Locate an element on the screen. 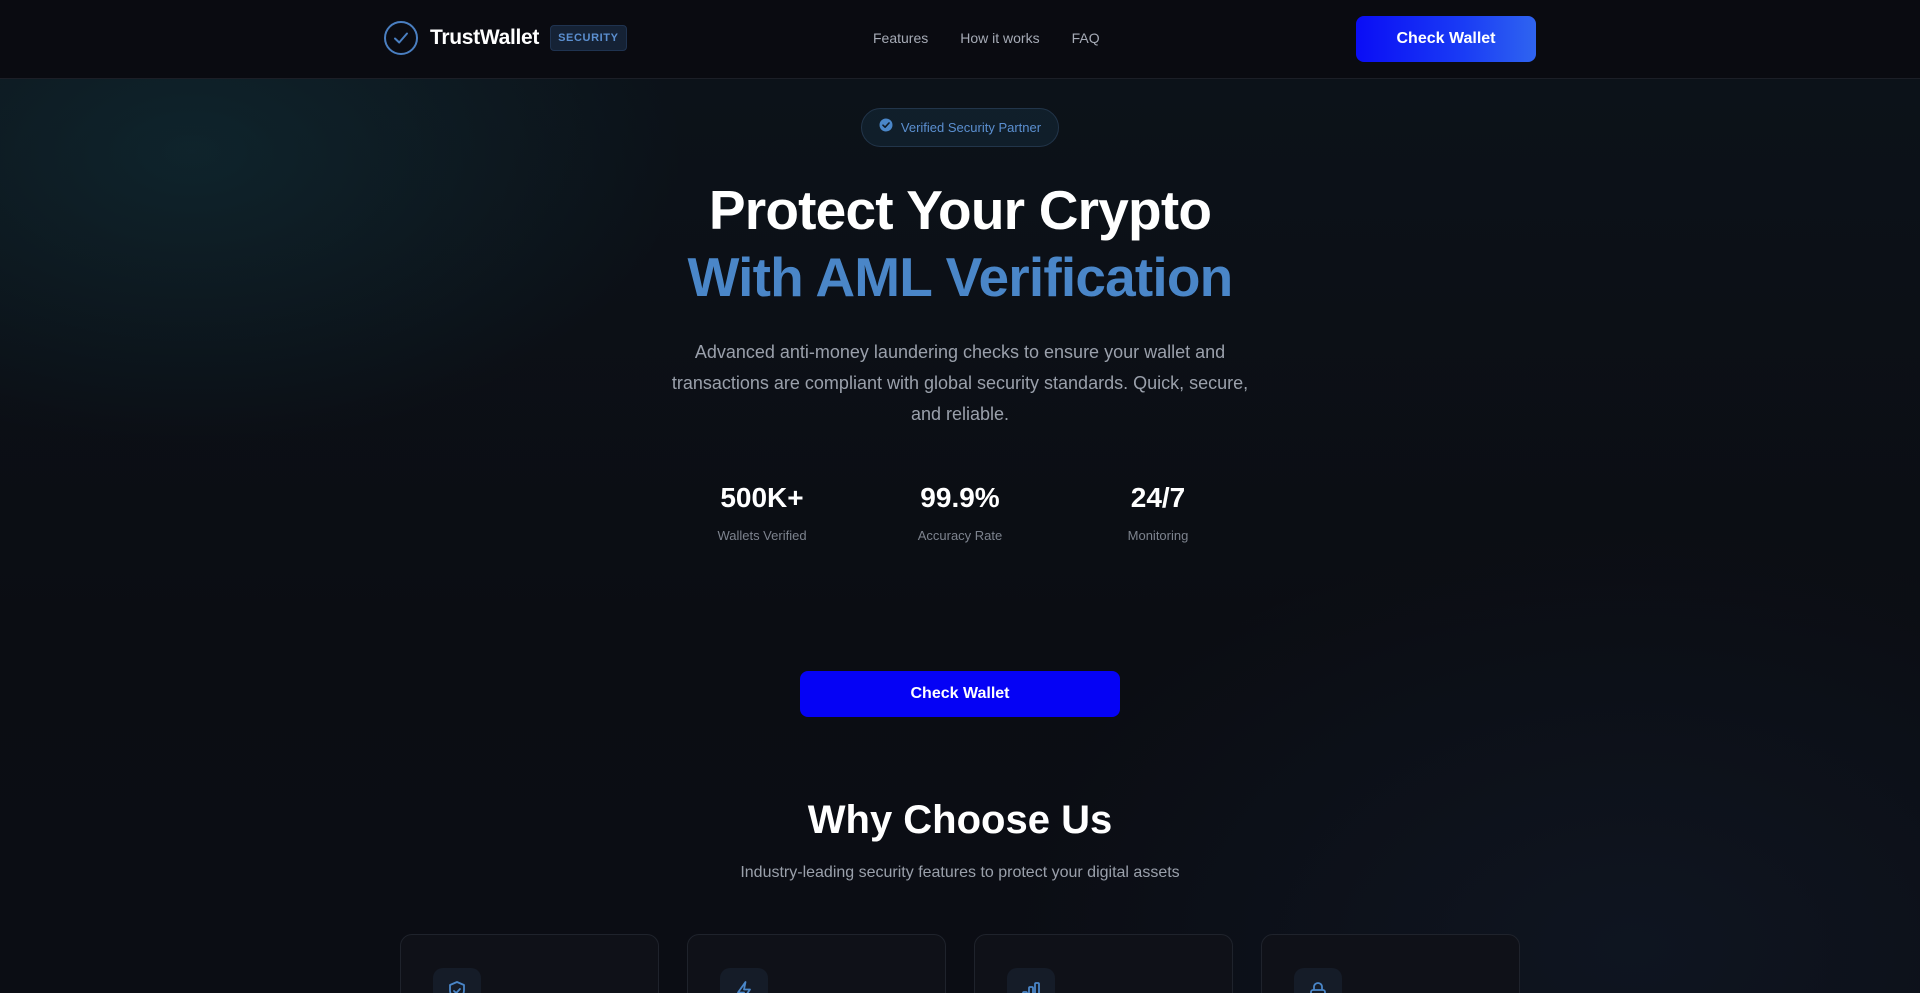 This screenshot has width=1920, height=993. main-nav: Features How it works FAQ is located at coordinates (1002, 38).